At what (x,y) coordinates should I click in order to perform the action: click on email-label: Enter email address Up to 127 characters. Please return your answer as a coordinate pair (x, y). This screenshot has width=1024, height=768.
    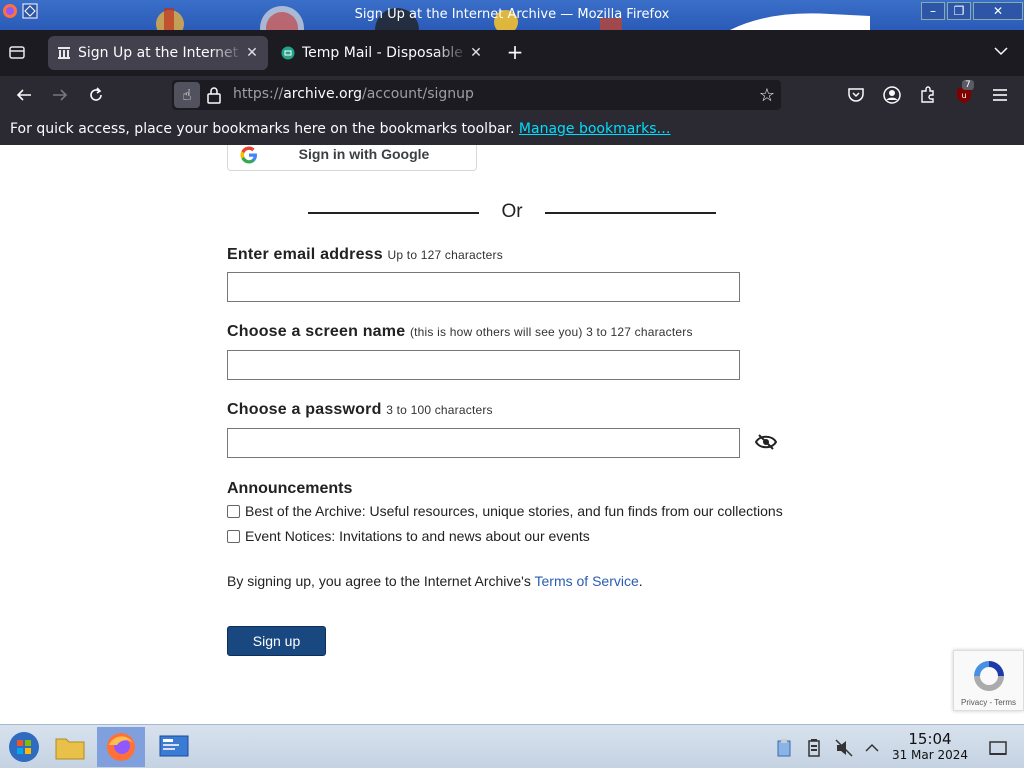
    Looking at the image, I should click on (365, 255).